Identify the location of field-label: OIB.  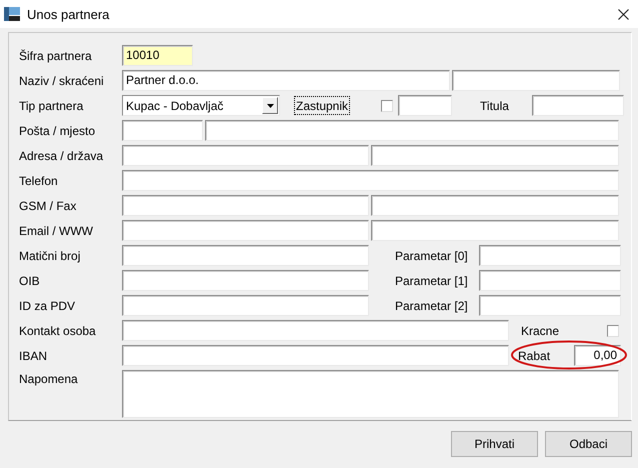
(30, 281).